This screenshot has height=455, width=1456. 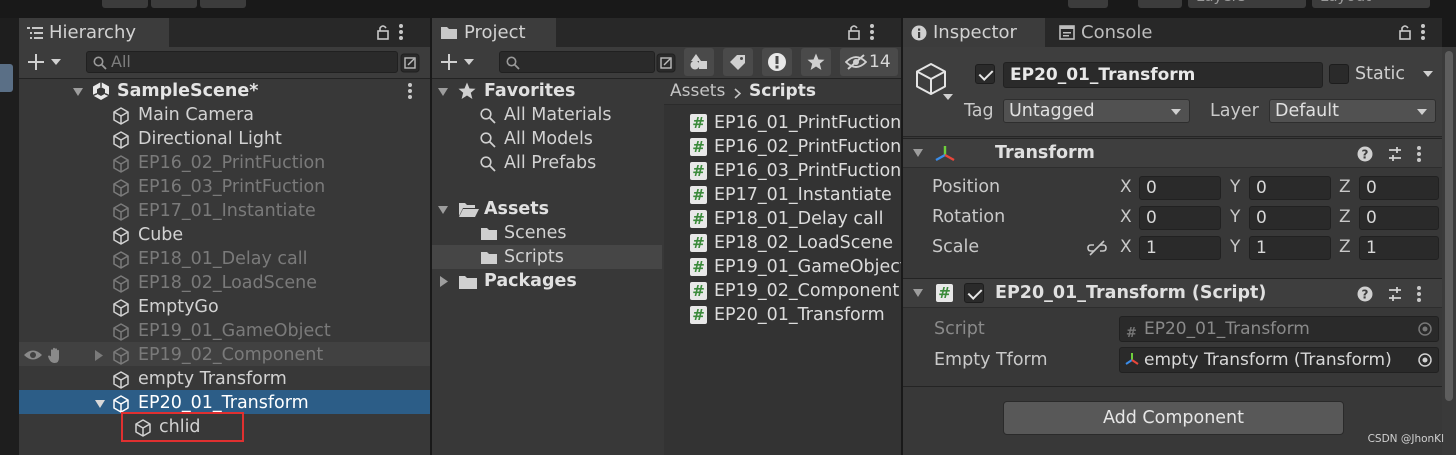 I want to click on script-item: # EP19_01_GameObject, so click(x=795, y=267).